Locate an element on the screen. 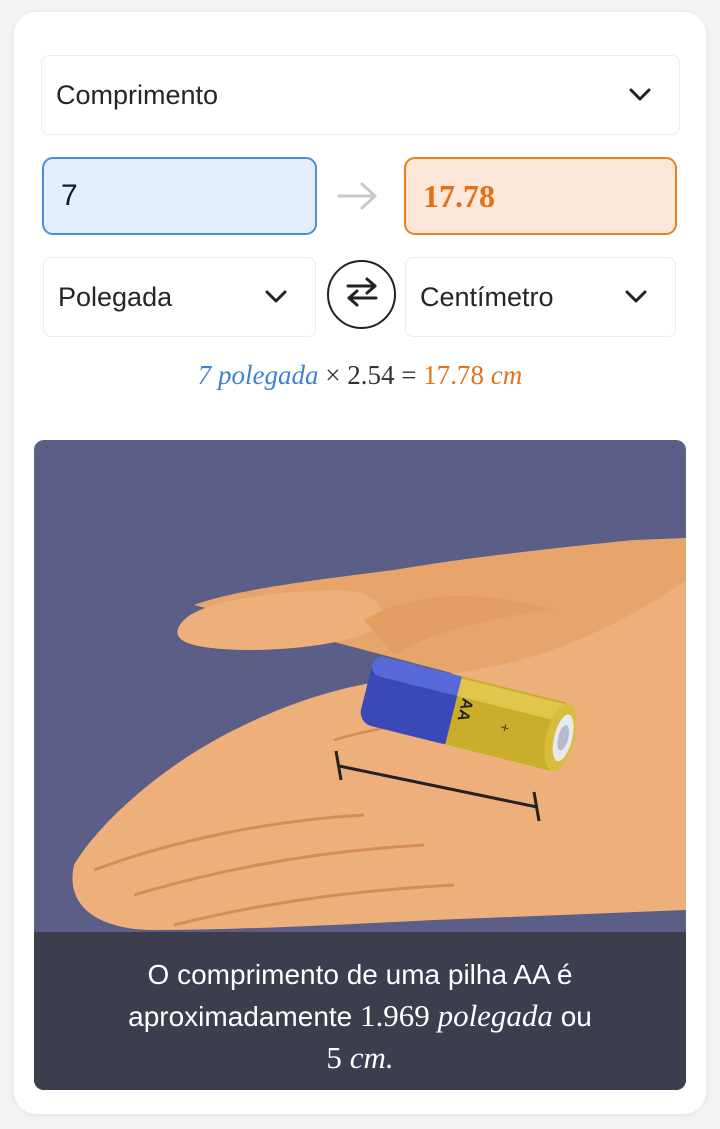  arrow-right-icon is located at coordinates (358, 196).